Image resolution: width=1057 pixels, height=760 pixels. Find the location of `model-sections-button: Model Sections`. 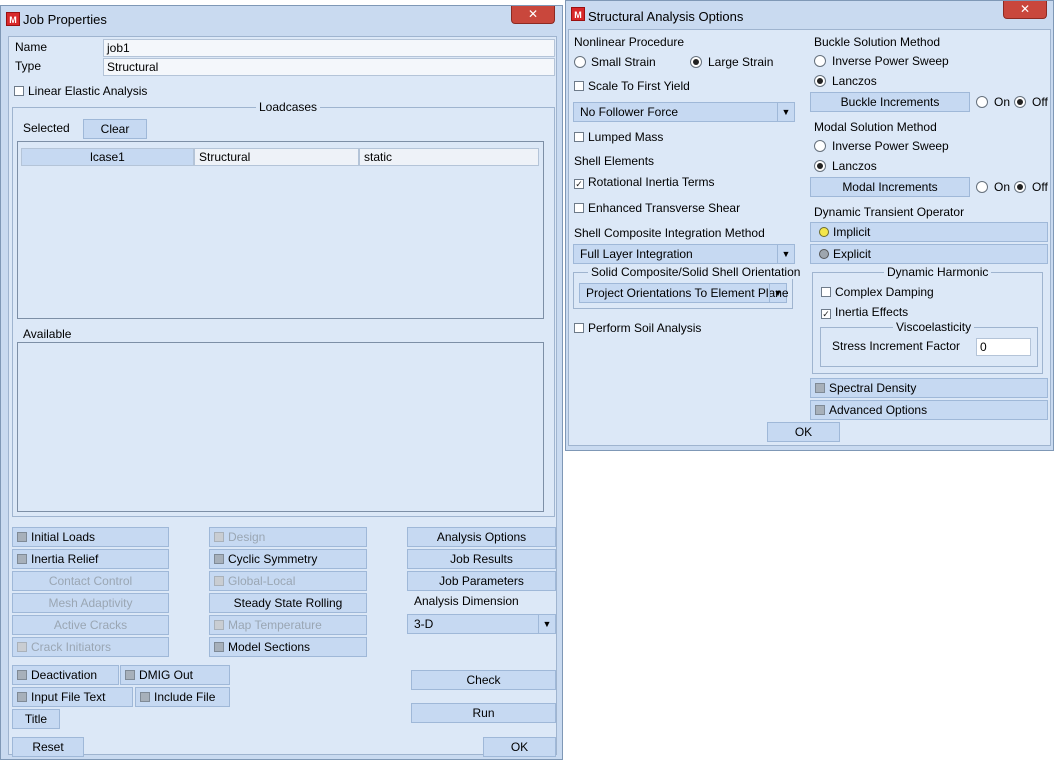

model-sections-button: Model Sections is located at coordinates (288, 647).